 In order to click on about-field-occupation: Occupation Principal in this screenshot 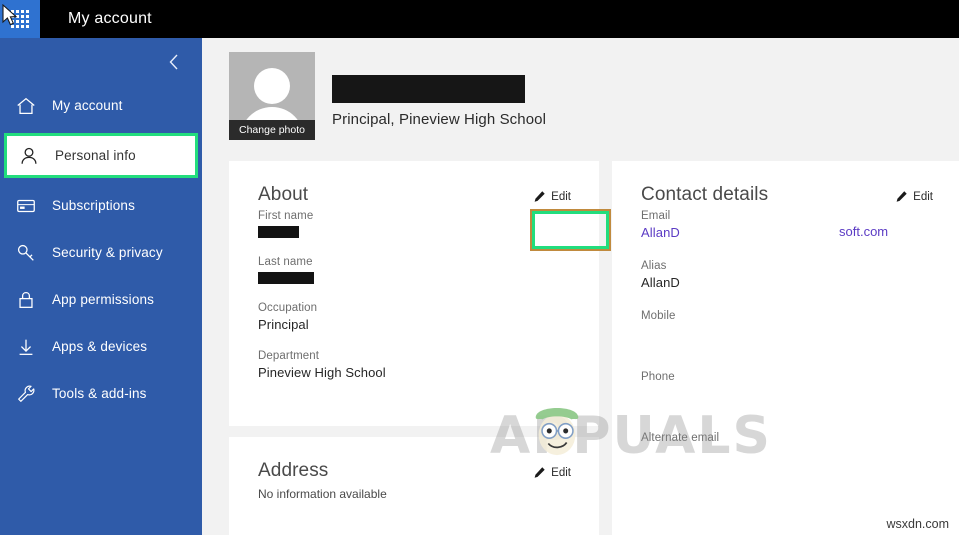, I will do `click(414, 317)`.